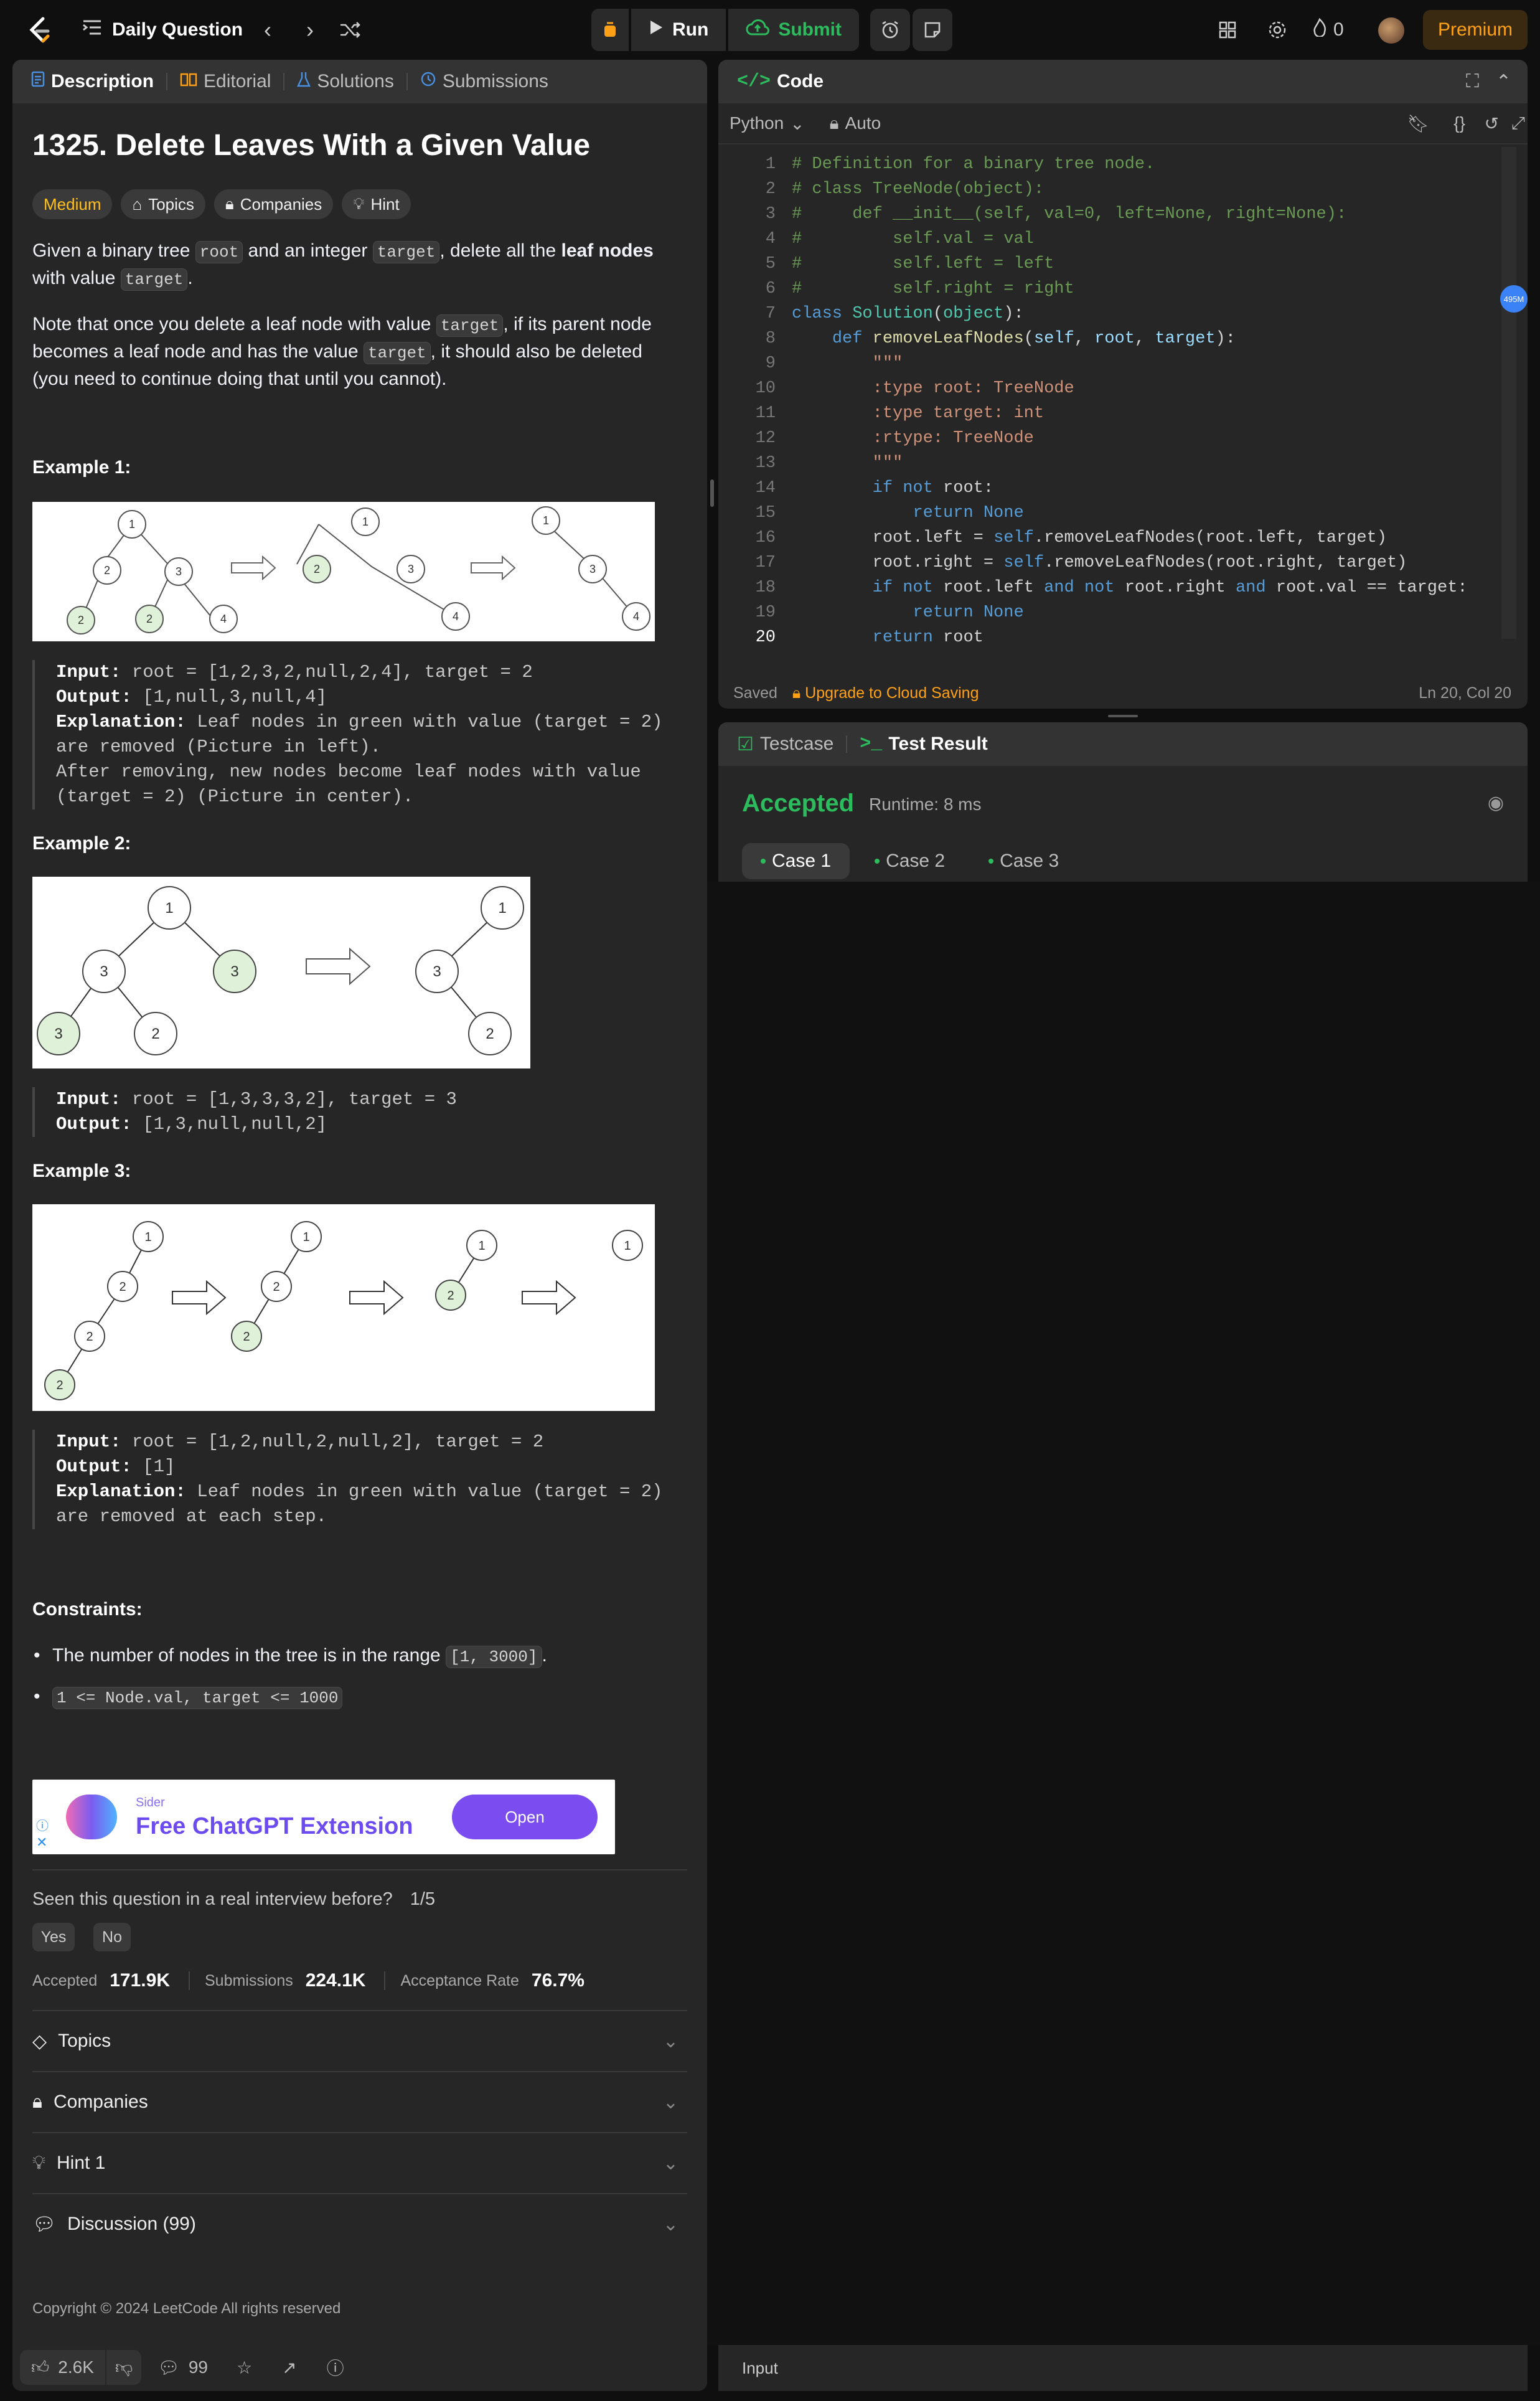  What do you see at coordinates (885, 693) in the screenshot?
I see `upgrade-cloud-link: 🔒︎ Upgrade to Cloud Saving` at bounding box center [885, 693].